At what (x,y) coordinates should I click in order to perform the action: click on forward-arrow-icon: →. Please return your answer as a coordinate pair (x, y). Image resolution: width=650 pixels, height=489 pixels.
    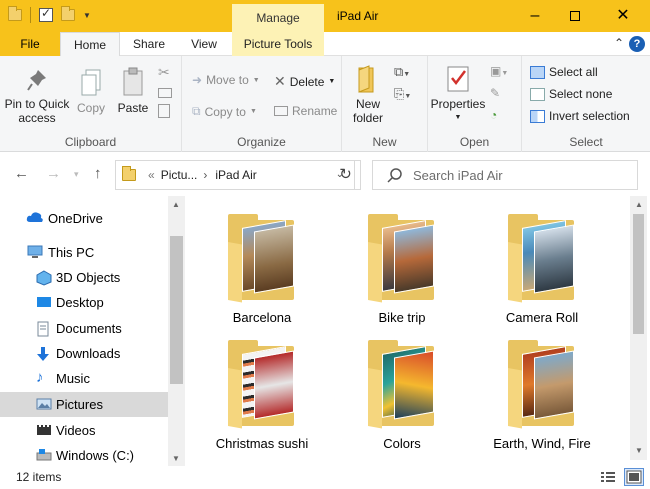
    Looking at the image, I should click on (53, 173).